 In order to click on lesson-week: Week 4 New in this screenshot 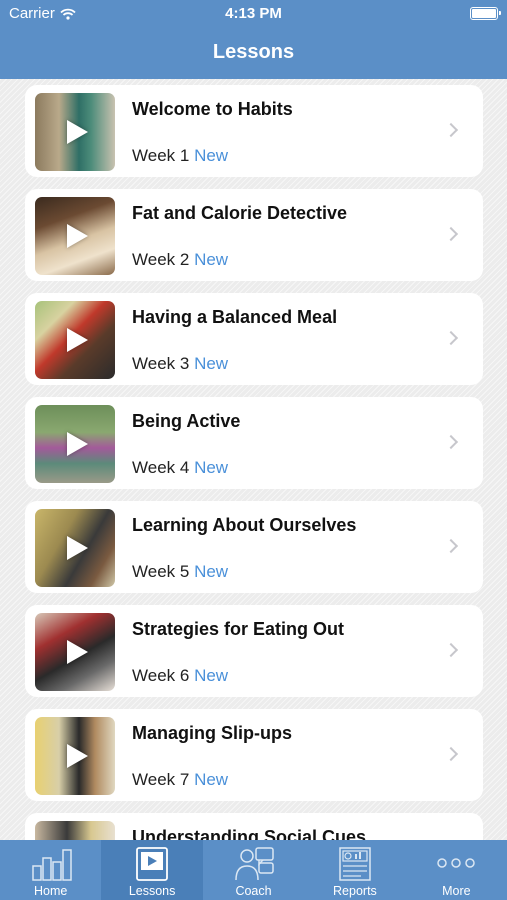, I will do `click(180, 467)`.